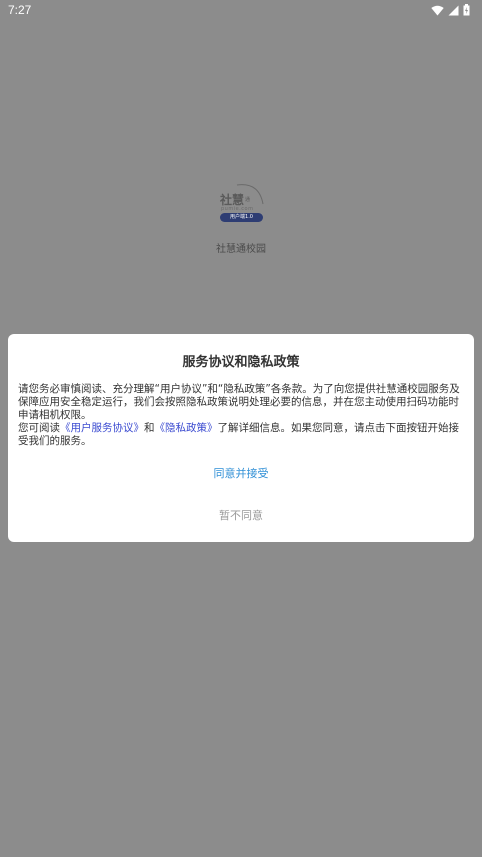  I want to click on agree-button: 同意并接受, so click(241, 473).